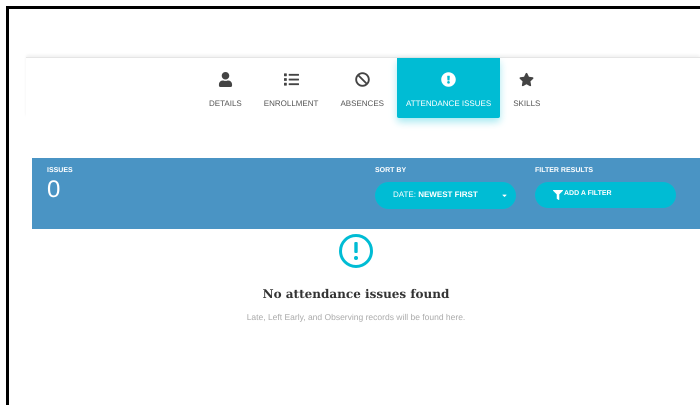 This screenshot has height=405, width=700. Describe the element at coordinates (558, 195) in the screenshot. I see `filter-icon` at that location.